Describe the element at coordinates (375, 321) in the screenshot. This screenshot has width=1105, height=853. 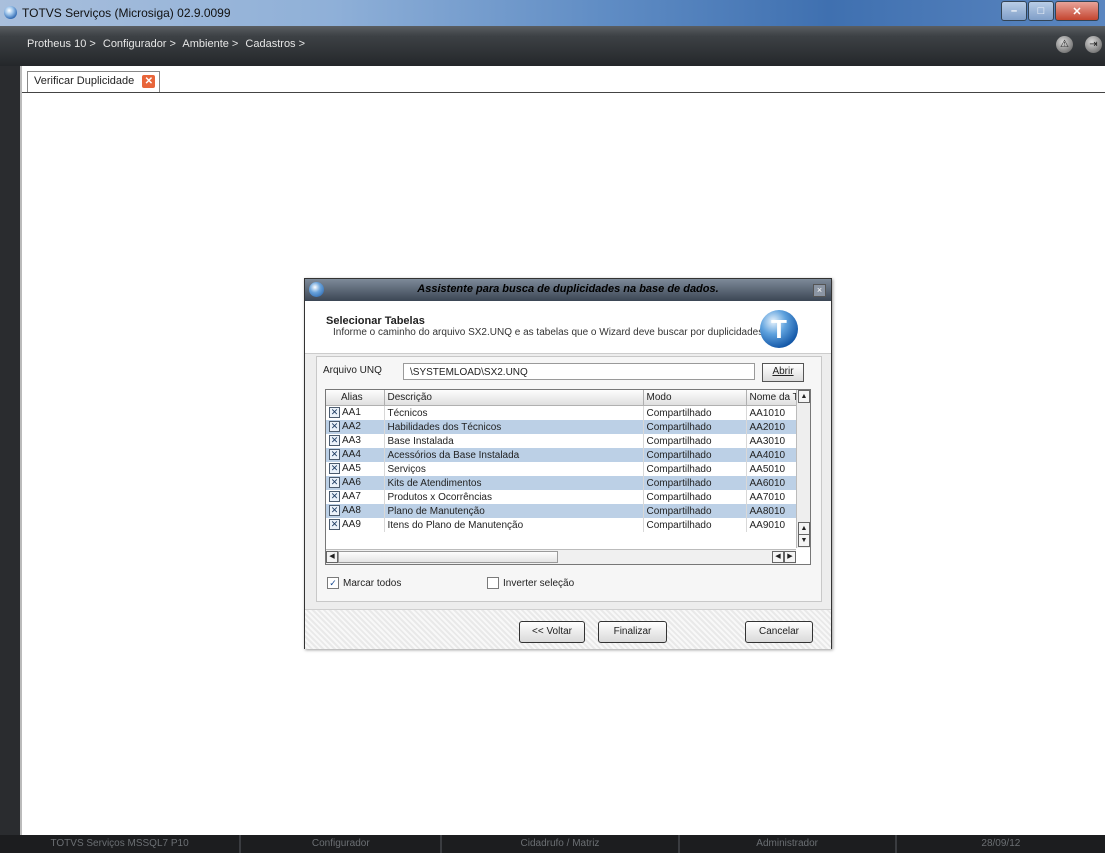
I see `step-title: Selecionar Tabelas` at that location.